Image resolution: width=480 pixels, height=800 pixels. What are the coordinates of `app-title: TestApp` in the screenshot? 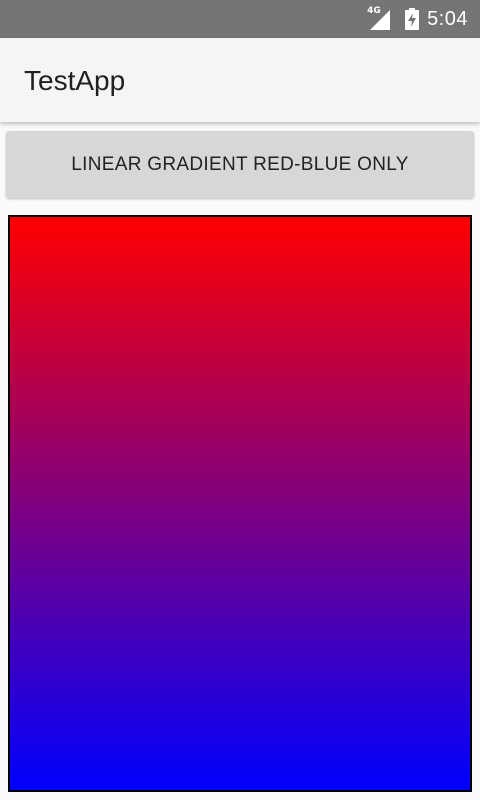 It's located at (75, 80).